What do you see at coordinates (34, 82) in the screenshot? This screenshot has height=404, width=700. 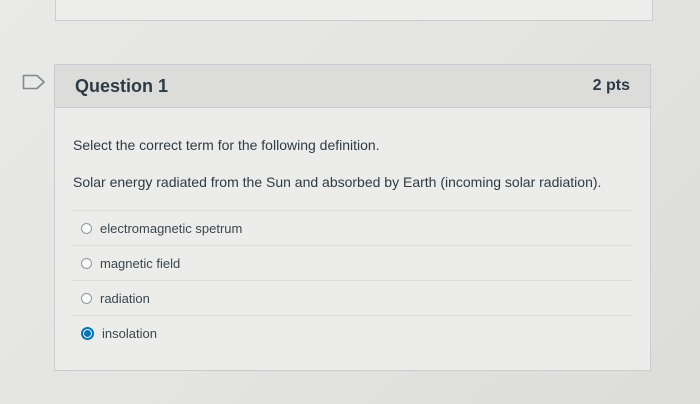 I see `flag-question-icon` at bounding box center [34, 82].